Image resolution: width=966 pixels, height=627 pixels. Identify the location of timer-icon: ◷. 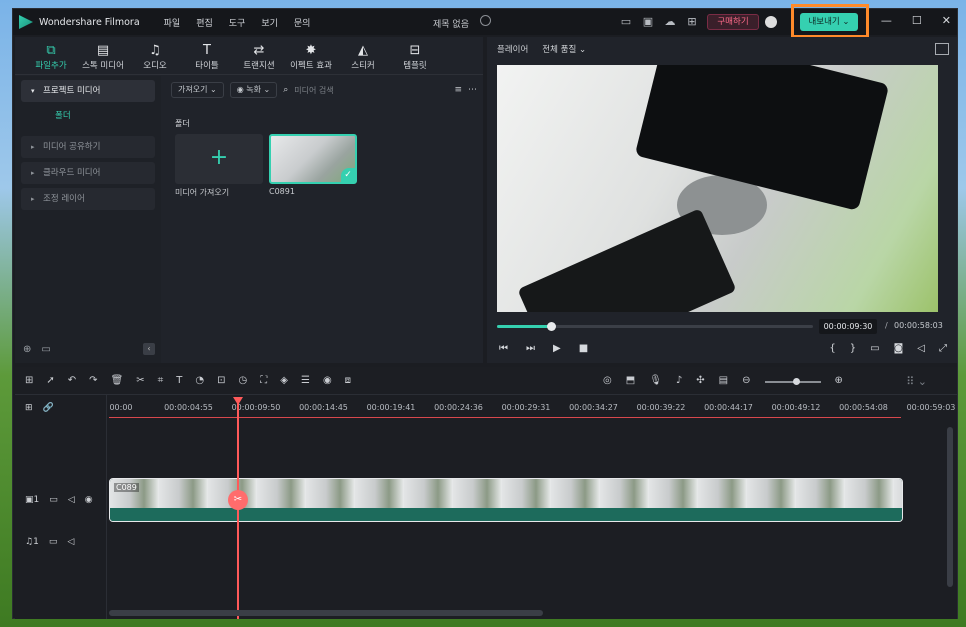
(243, 380).